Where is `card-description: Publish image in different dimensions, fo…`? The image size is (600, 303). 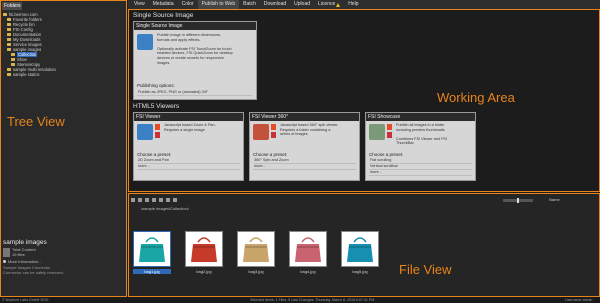 card-description: Publish image in different dimensions, fo… is located at coordinates (206, 49).